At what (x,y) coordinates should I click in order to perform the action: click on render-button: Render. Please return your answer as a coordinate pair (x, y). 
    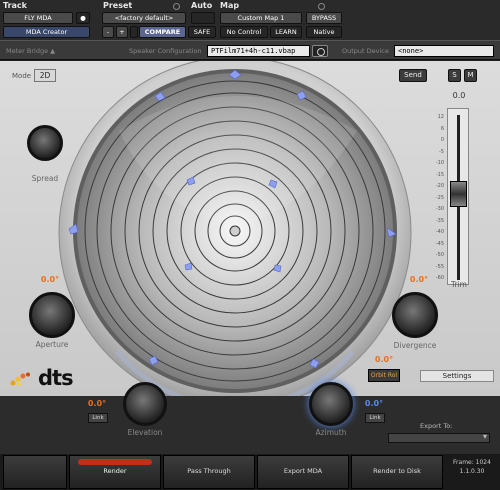
    Looking at the image, I should click on (115, 472).